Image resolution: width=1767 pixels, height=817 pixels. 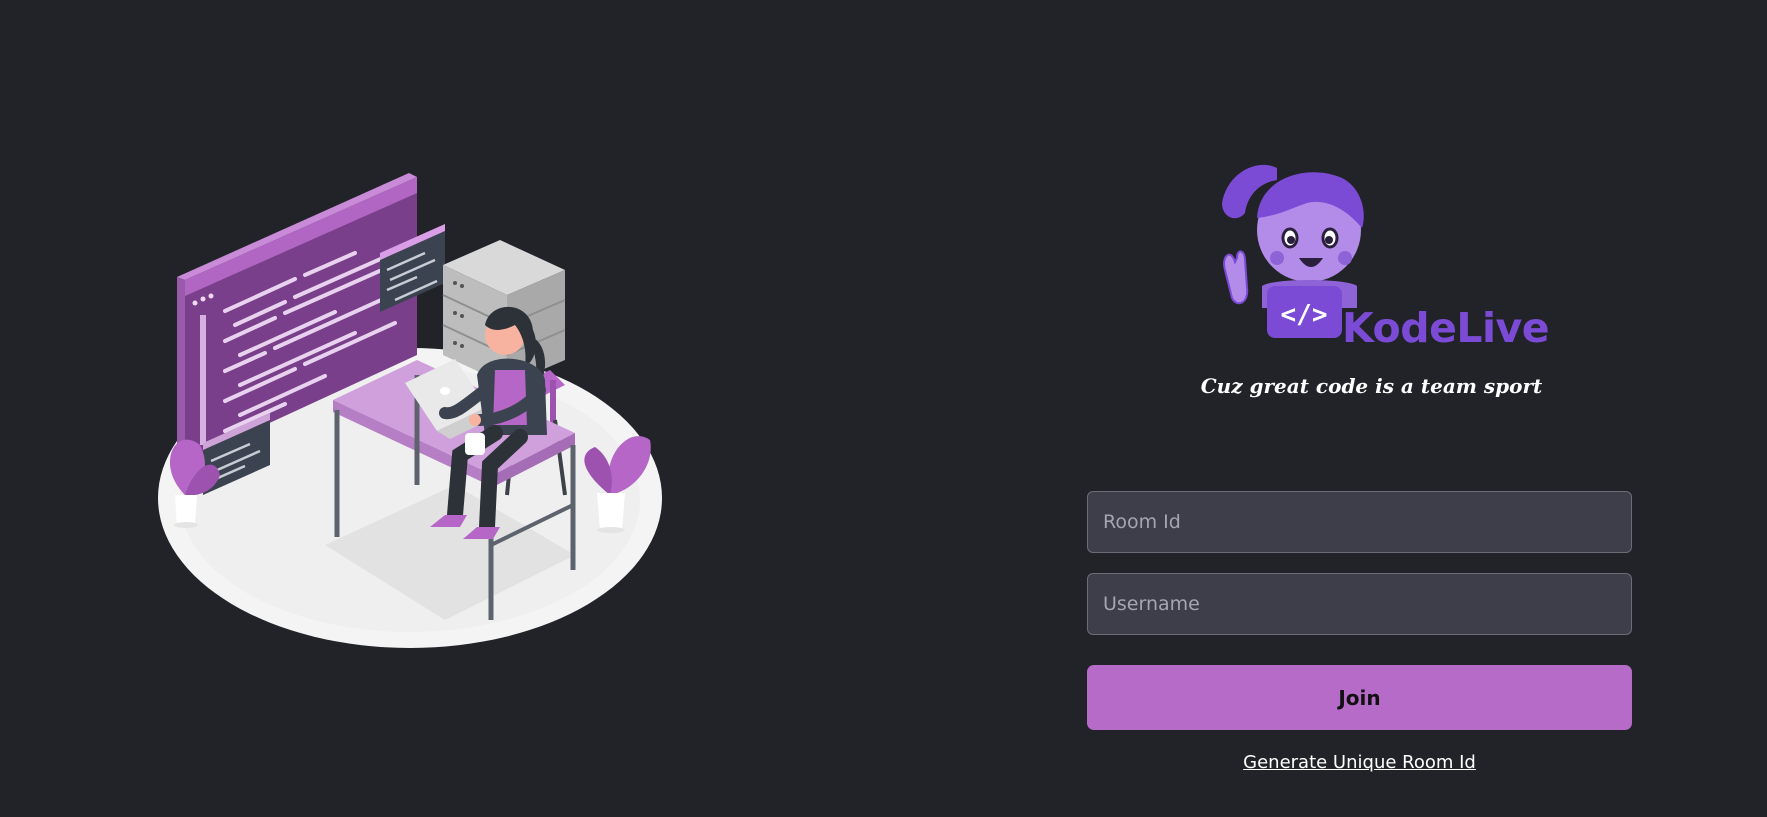 I want to click on join-button: Join, so click(x=1359, y=697).